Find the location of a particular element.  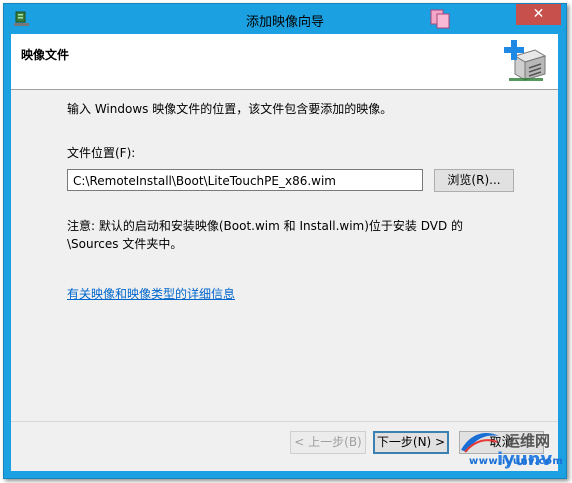

add-image-wizard-icon is located at coordinates (525, 60).